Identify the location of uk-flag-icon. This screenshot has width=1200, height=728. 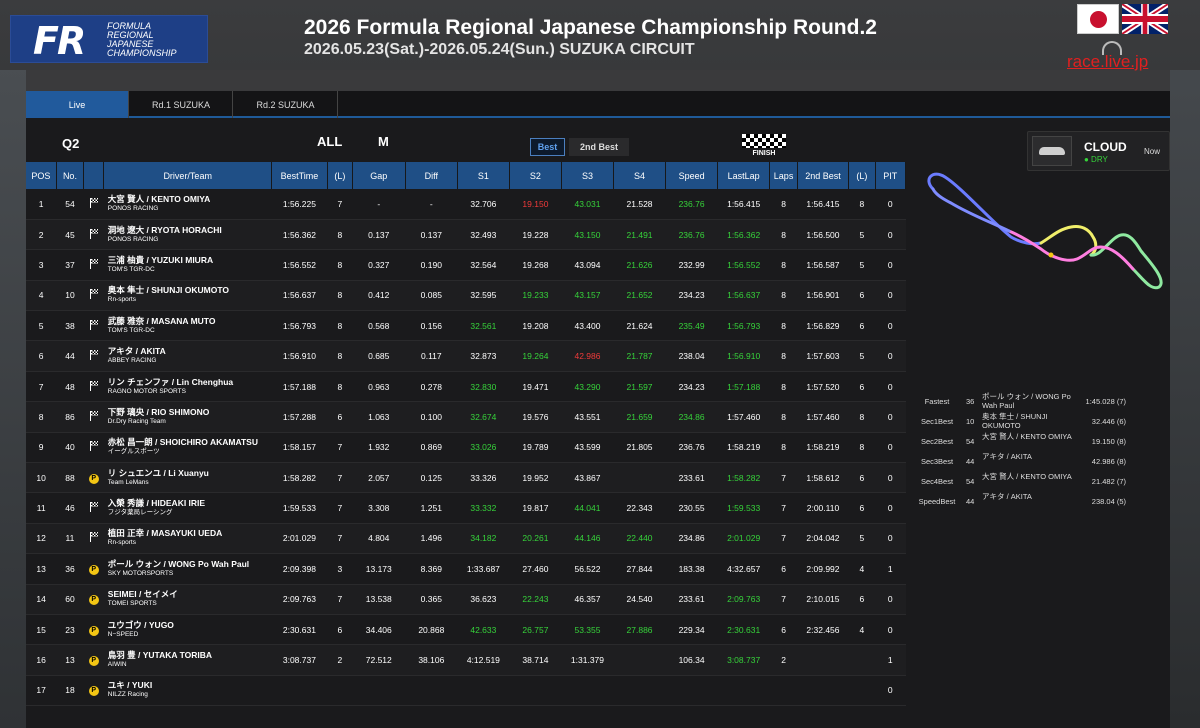
(1145, 19).